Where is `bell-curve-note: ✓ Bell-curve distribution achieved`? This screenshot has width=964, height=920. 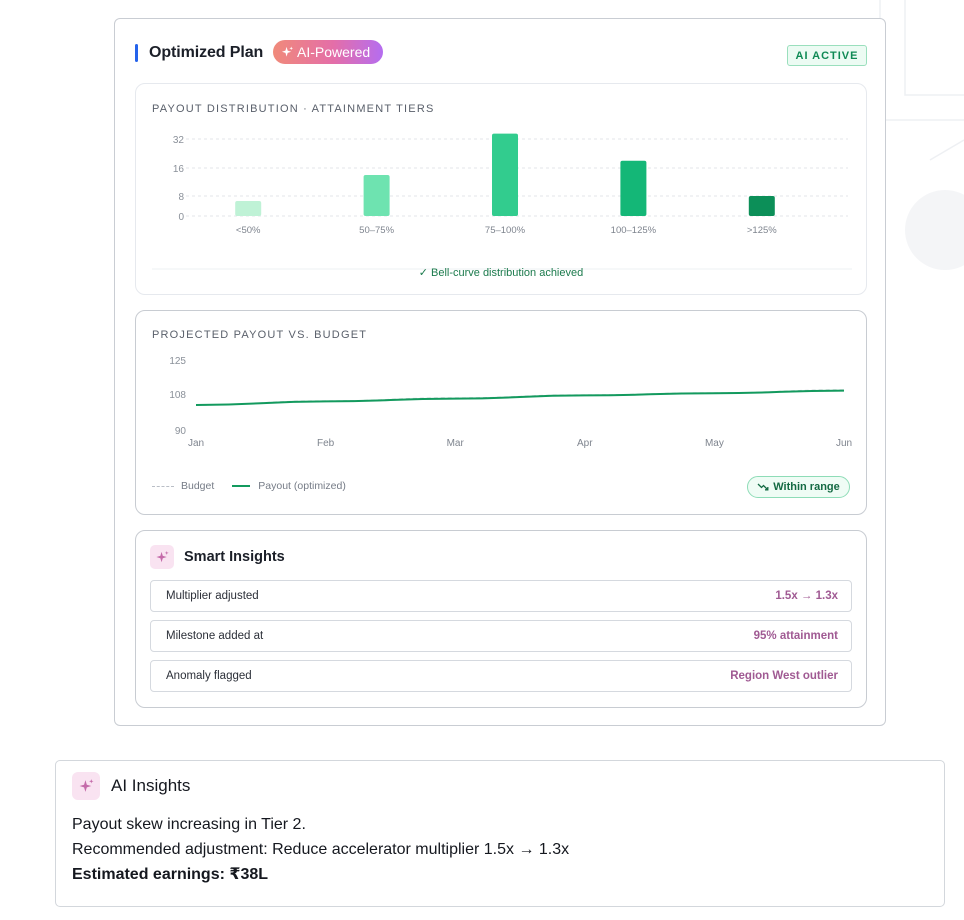 bell-curve-note: ✓ Bell-curve distribution achieved is located at coordinates (501, 272).